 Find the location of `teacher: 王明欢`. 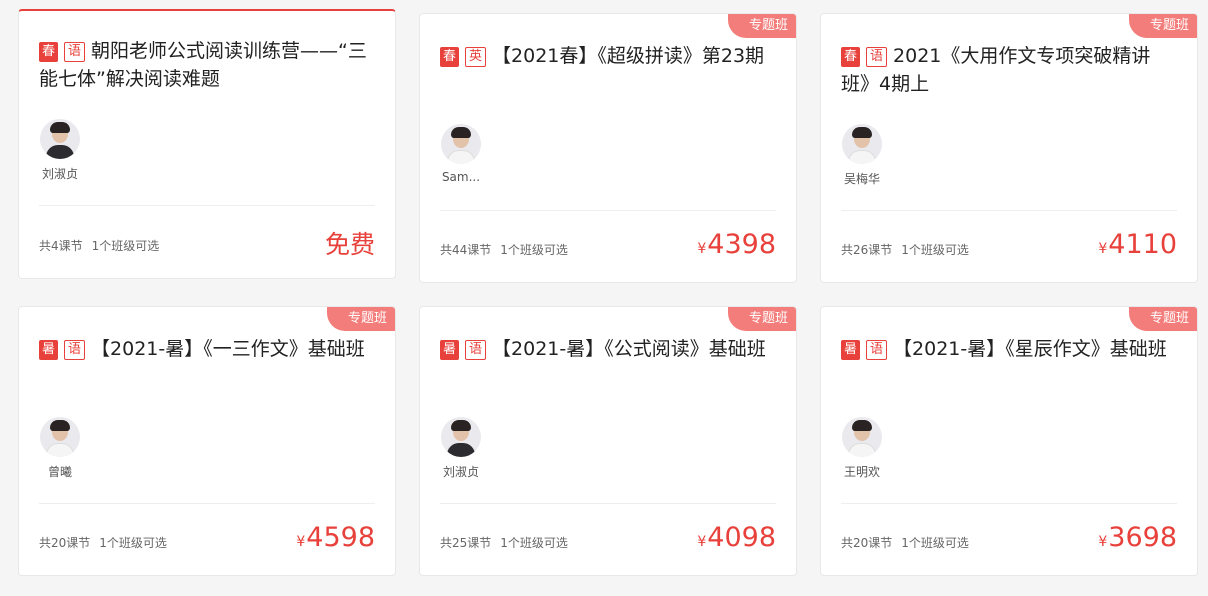

teacher: 王明欢 is located at coordinates (862, 448).